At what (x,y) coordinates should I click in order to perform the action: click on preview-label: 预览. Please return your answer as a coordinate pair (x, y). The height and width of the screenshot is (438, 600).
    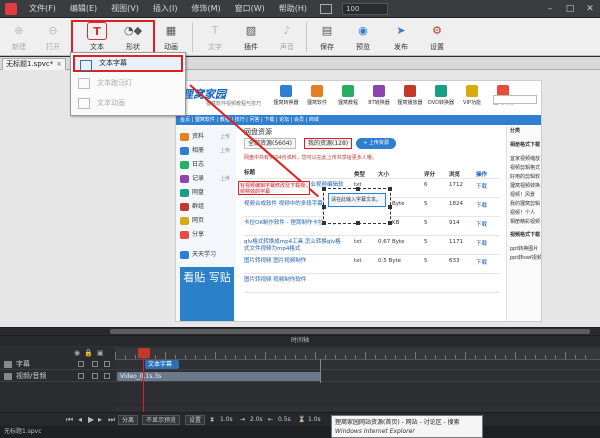
    Looking at the image, I should click on (363, 47).